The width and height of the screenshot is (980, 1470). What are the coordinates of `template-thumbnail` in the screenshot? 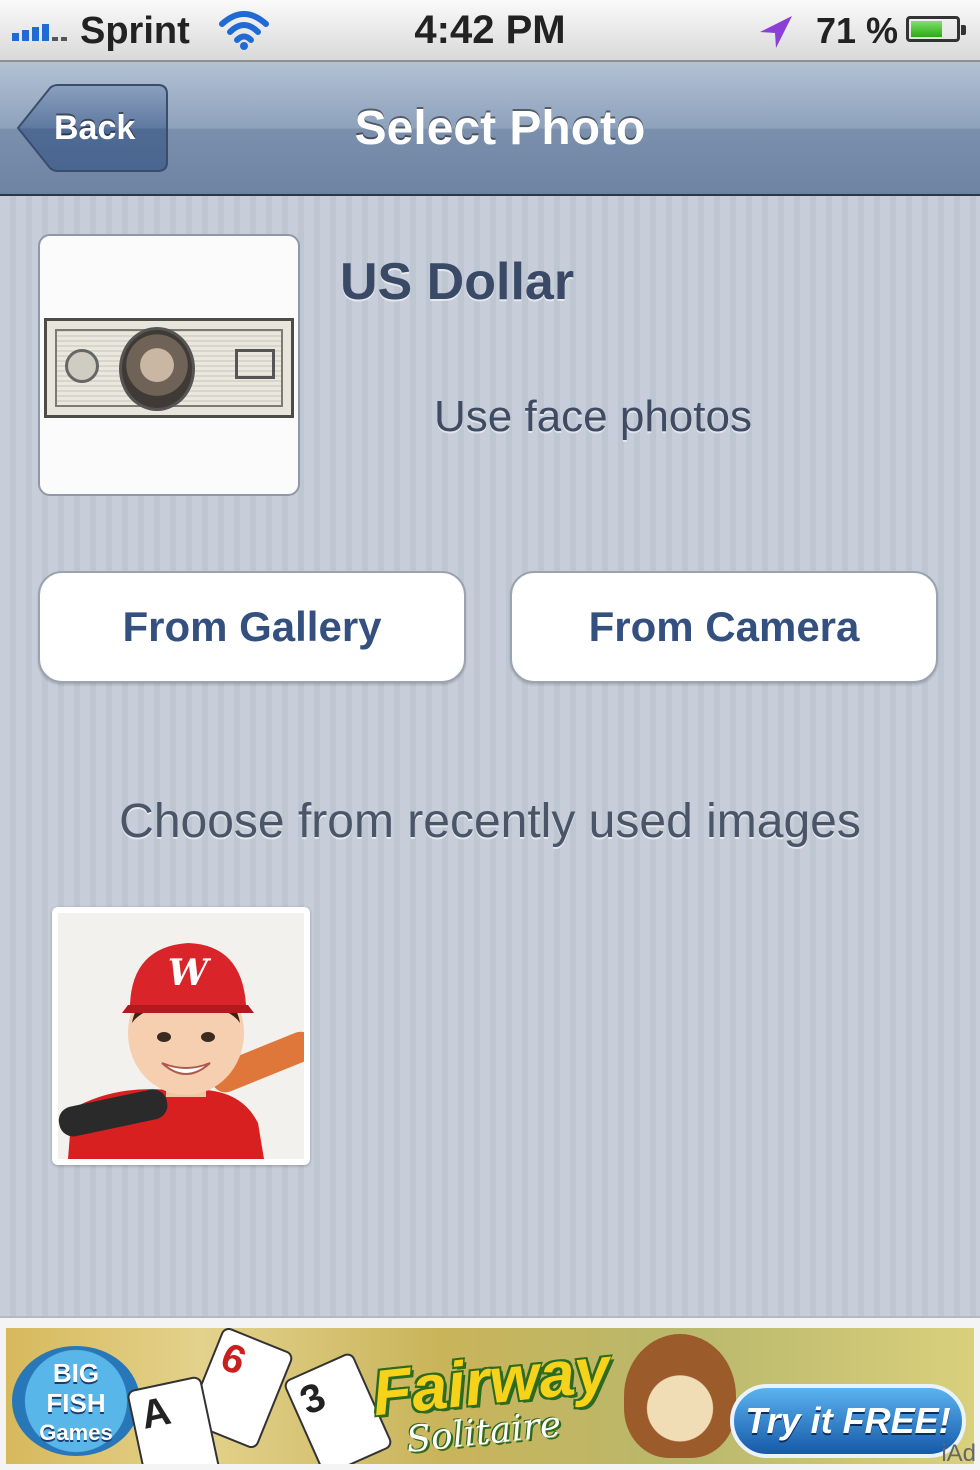 It's located at (169, 365).